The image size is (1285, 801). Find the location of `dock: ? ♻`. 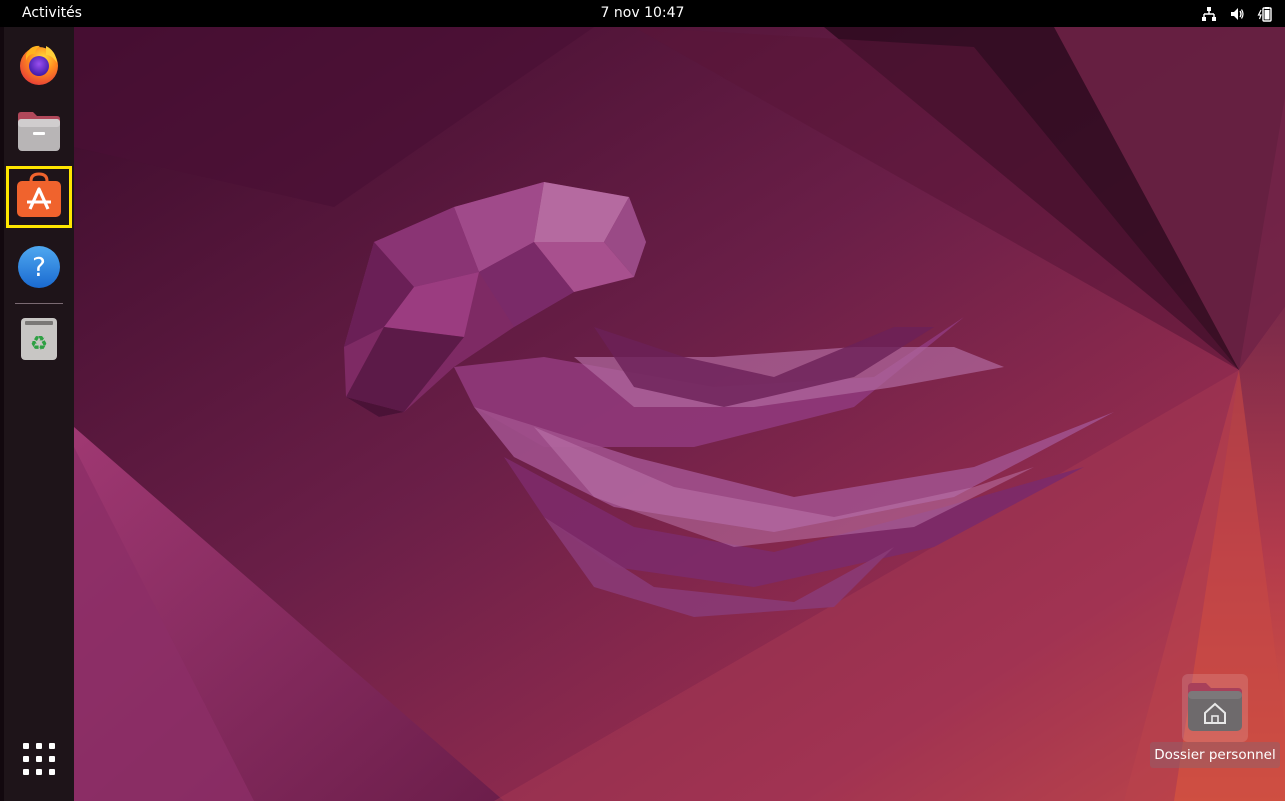

dock: ? ♻ is located at coordinates (39, 414).